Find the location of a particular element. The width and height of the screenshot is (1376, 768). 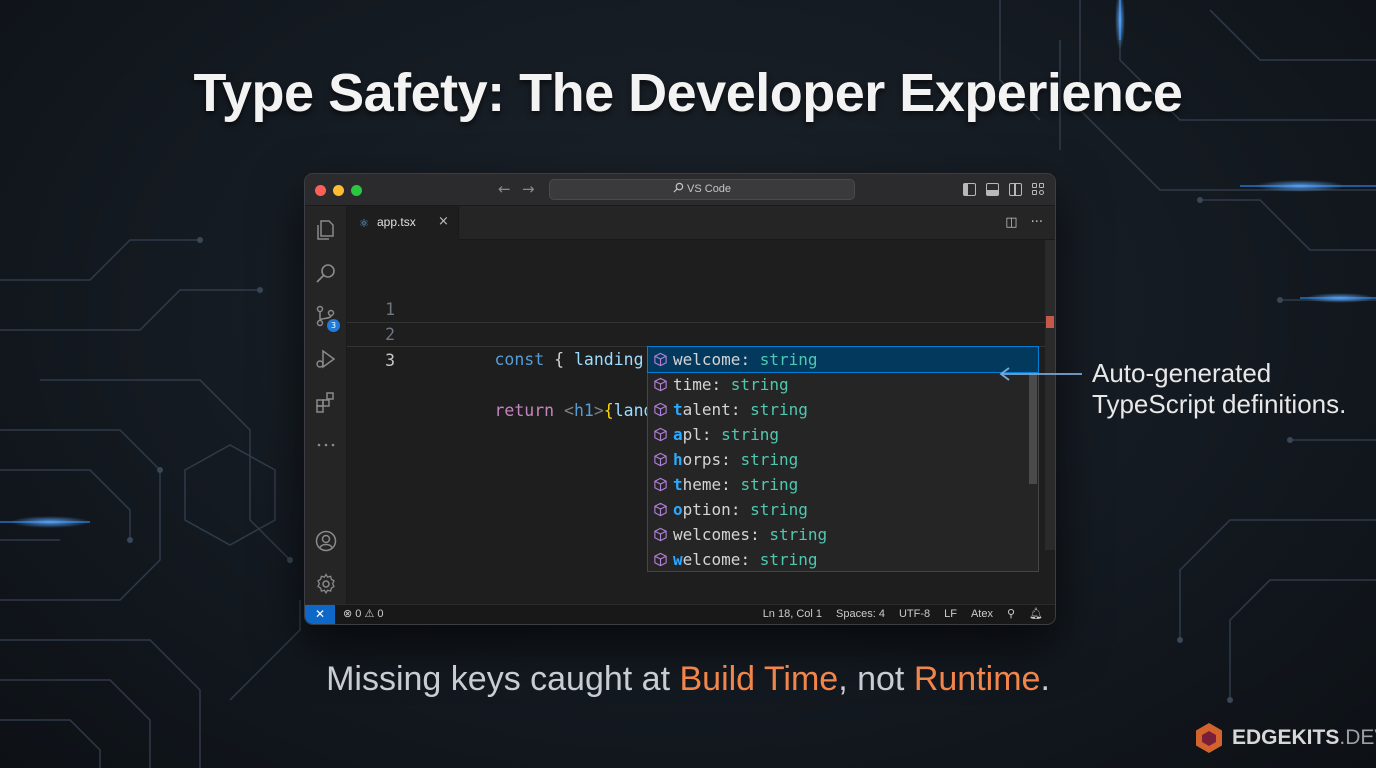

suggestion-name: elcome is located at coordinates (711, 559).